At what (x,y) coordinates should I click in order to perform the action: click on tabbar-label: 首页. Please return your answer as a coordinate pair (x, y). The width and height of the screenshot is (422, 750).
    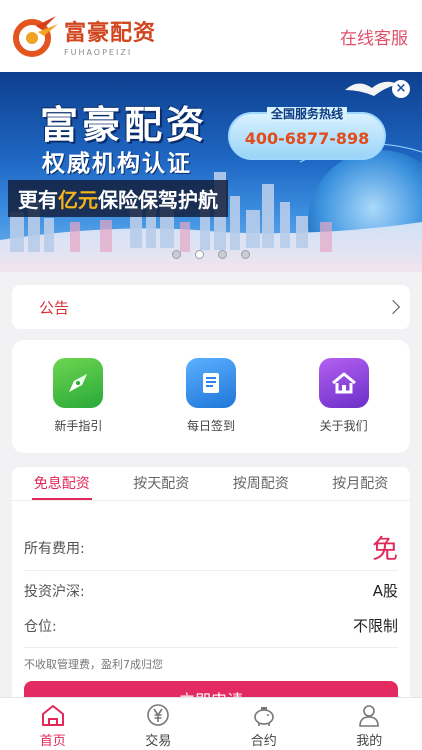
    Looking at the image, I should click on (52, 741).